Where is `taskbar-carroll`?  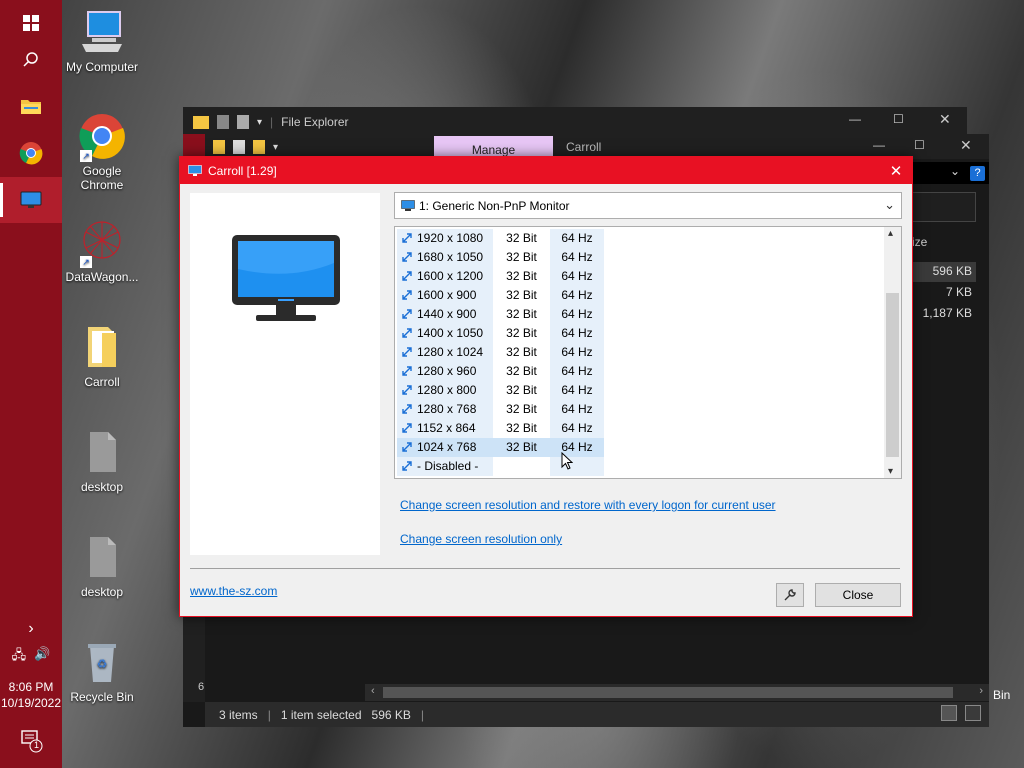 taskbar-carroll is located at coordinates (31, 200).